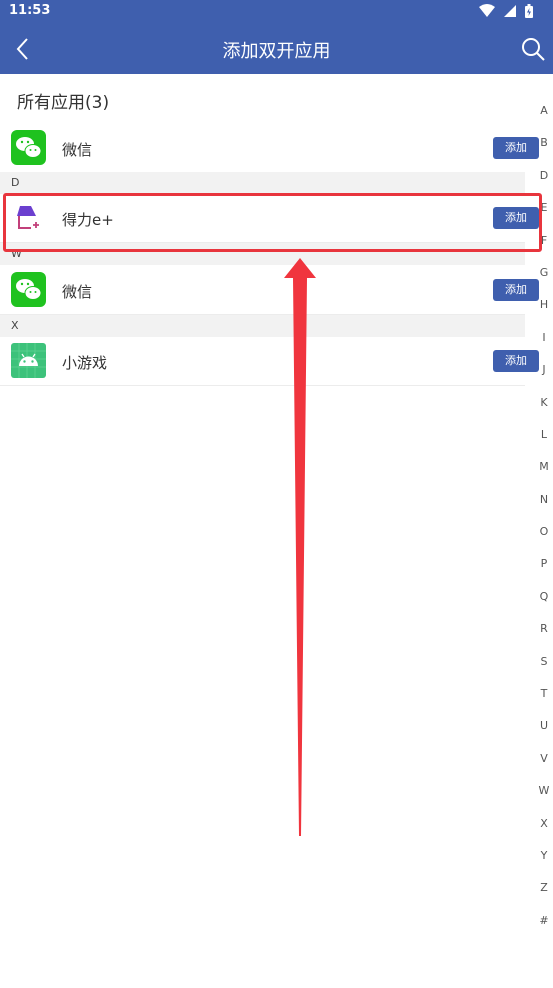 The width and height of the screenshot is (553, 988). What do you see at coordinates (269, 361) in the screenshot?
I see `list-item: 小游戏 添加` at bounding box center [269, 361].